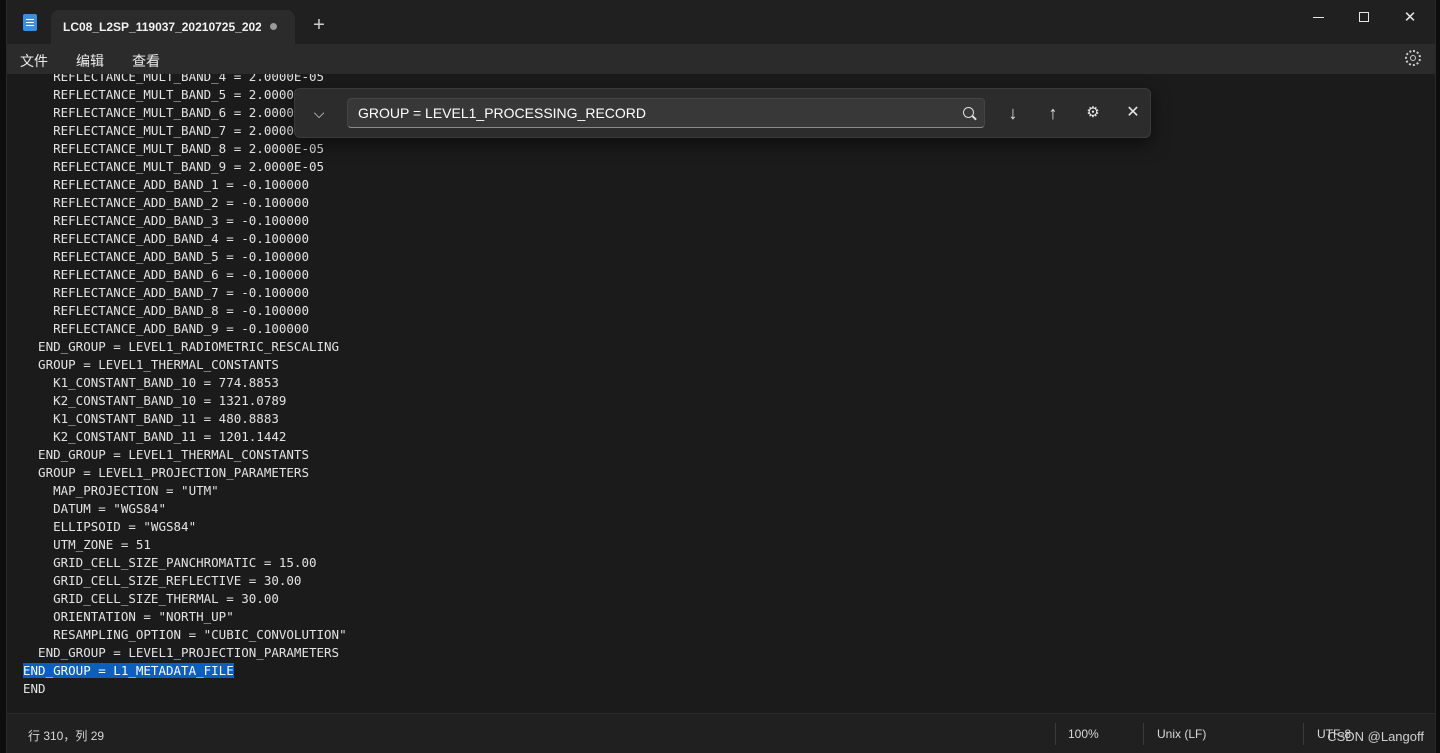 The height and width of the screenshot is (753, 1440). What do you see at coordinates (87, 544) in the screenshot?
I see `code-line: UTM_ZONE = 51` at bounding box center [87, 544].